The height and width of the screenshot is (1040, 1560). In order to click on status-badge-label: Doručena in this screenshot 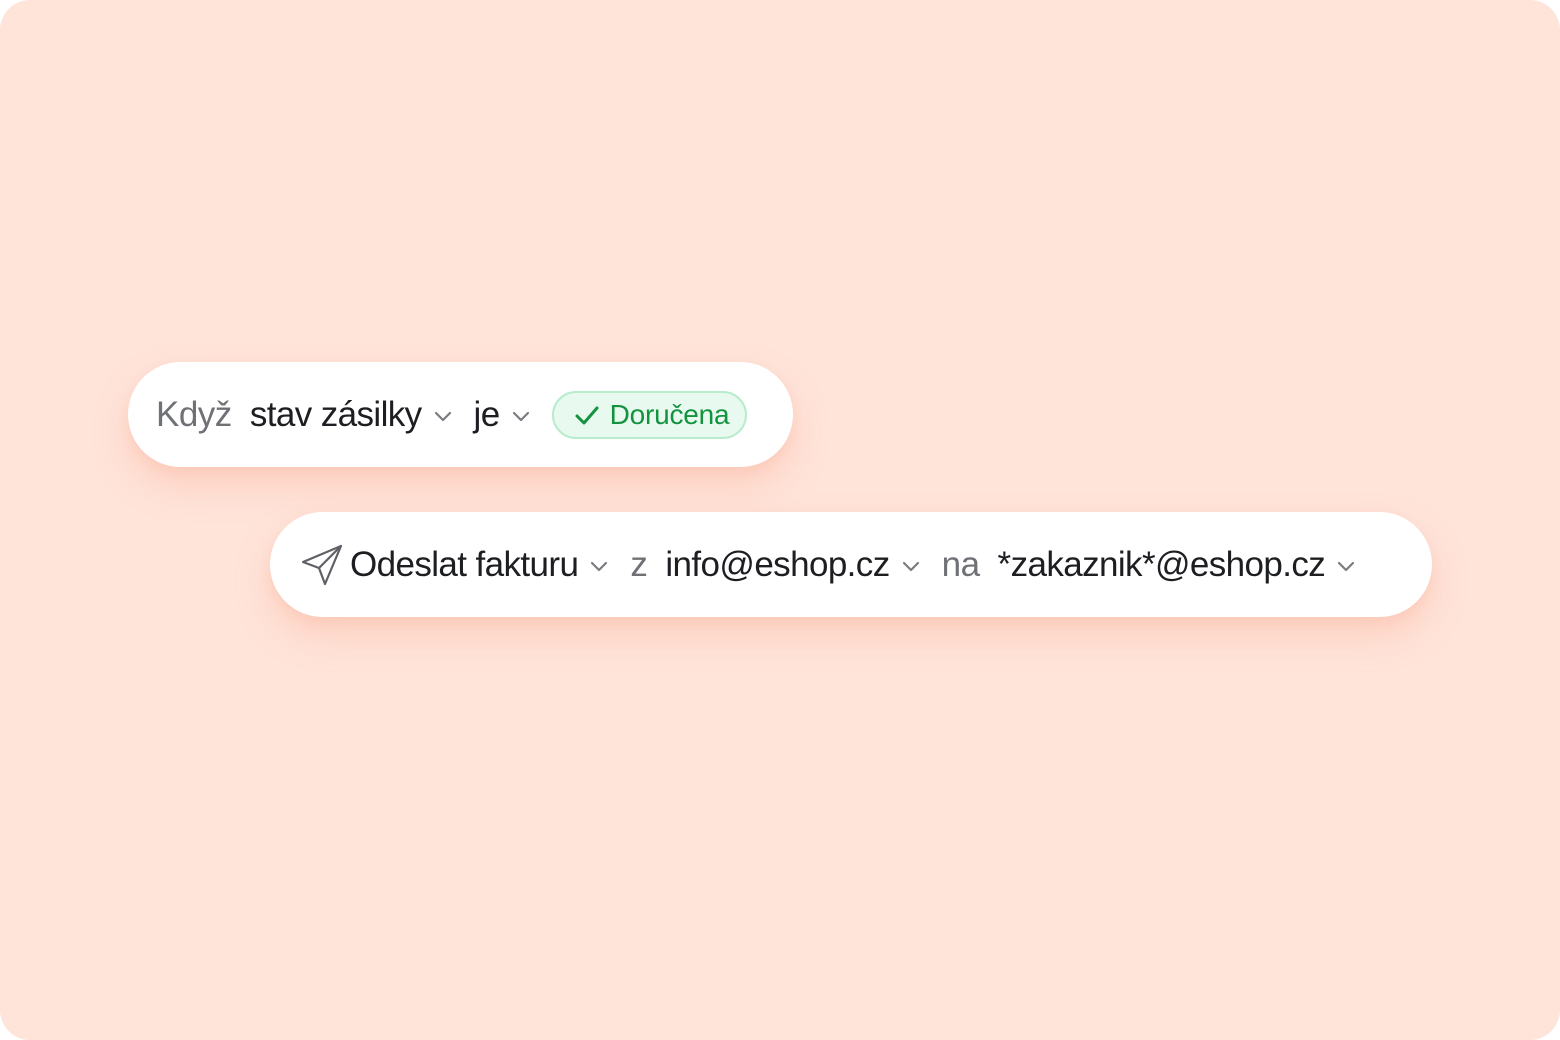, I will do `click(669, 414)`.